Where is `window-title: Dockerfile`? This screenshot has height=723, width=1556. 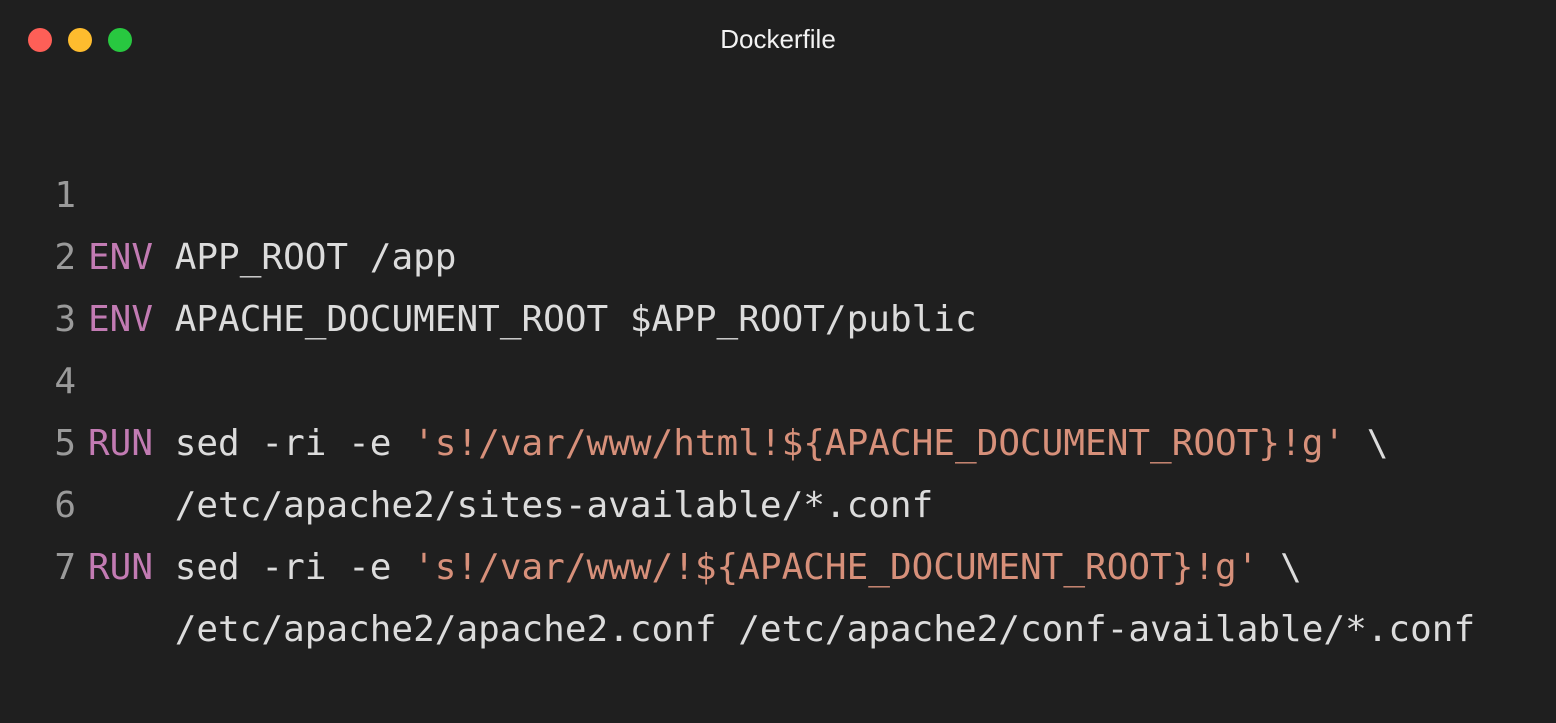 window-title: Dockerfile is located at coordinates (778, 39).